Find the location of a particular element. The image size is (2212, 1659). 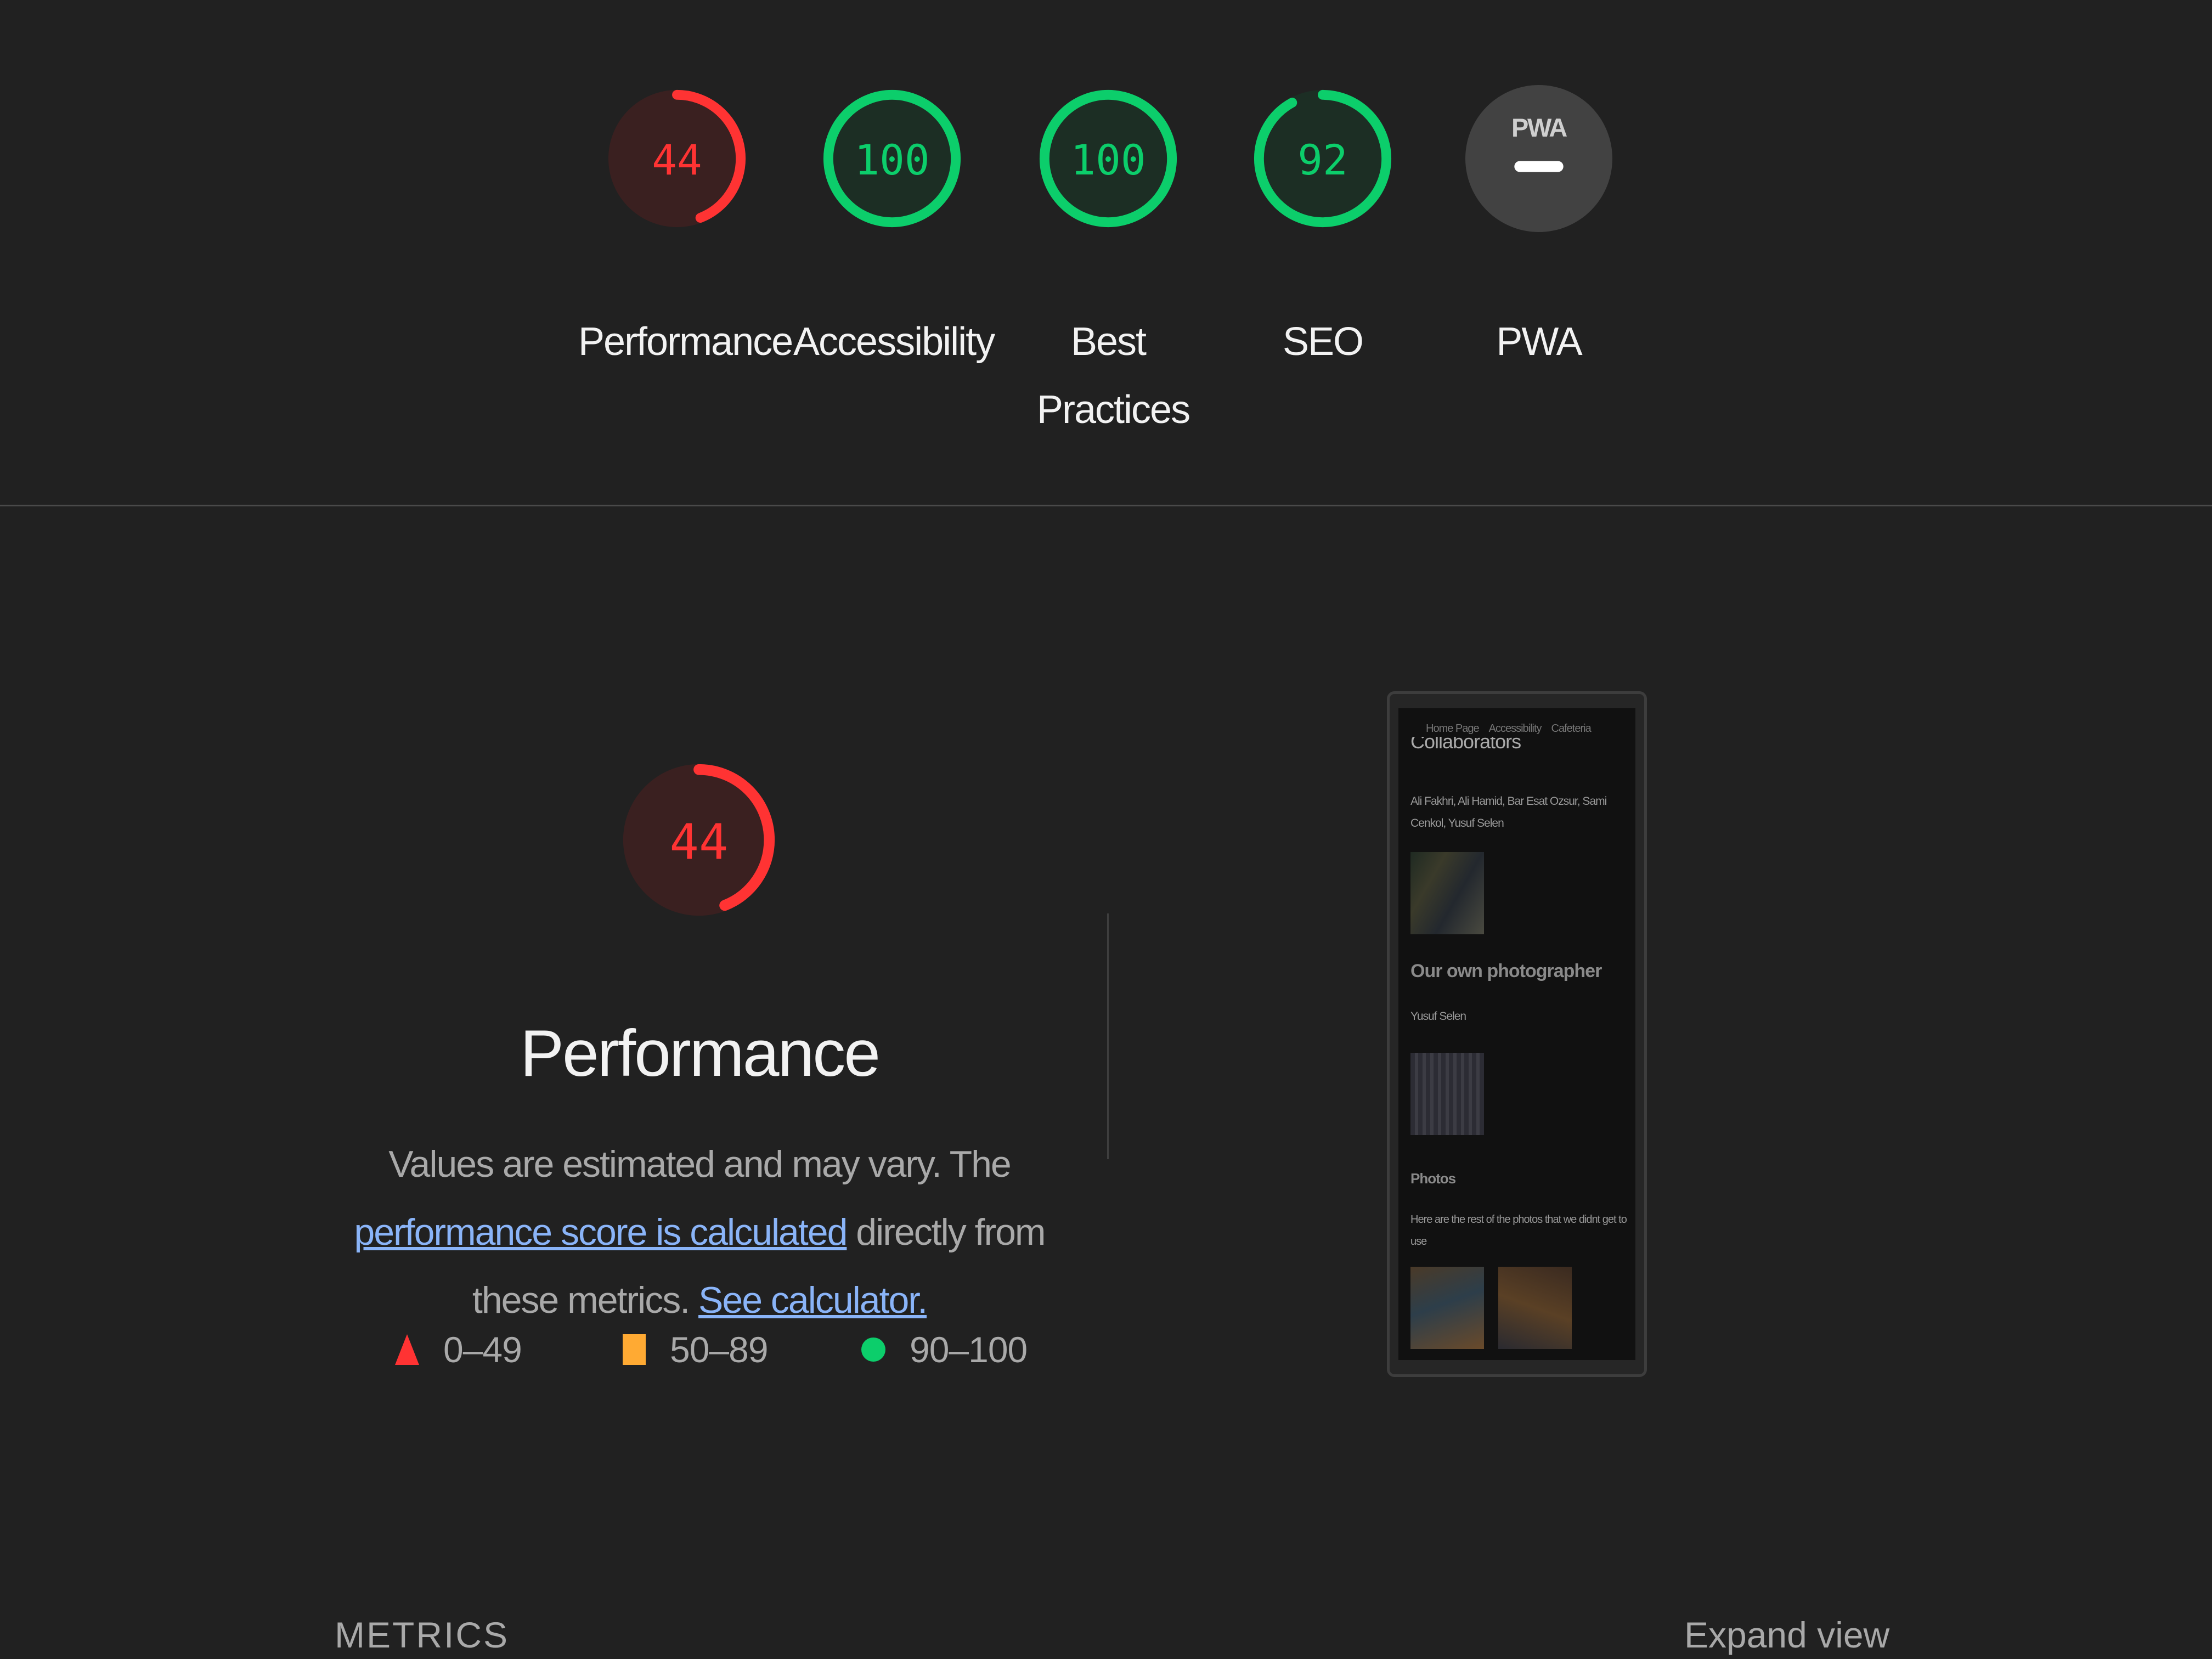

gauge-pwa: PWA PWA is located at coordinates (1539, 211).